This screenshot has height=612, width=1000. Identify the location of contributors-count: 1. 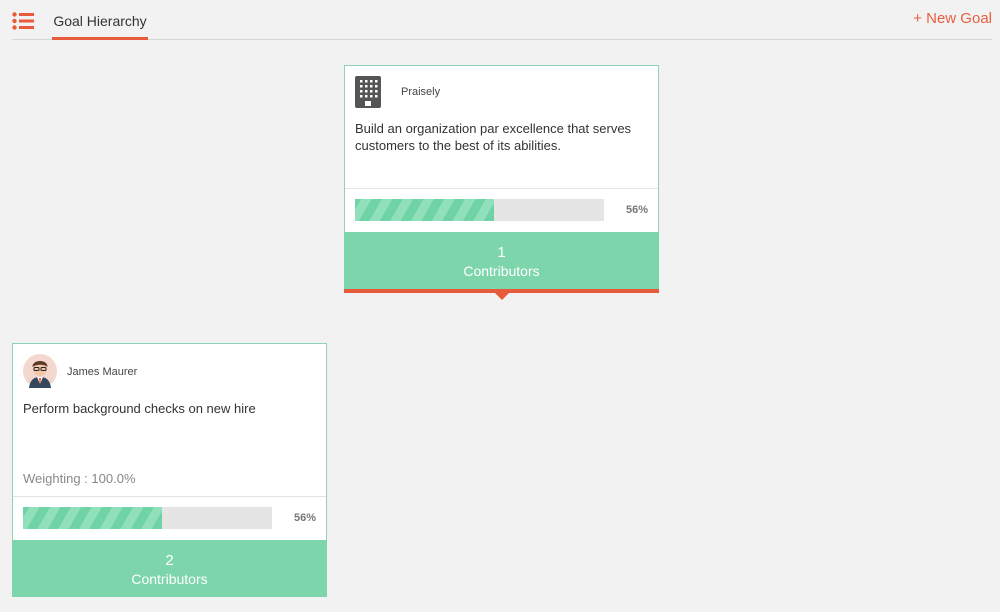
(501, 252).